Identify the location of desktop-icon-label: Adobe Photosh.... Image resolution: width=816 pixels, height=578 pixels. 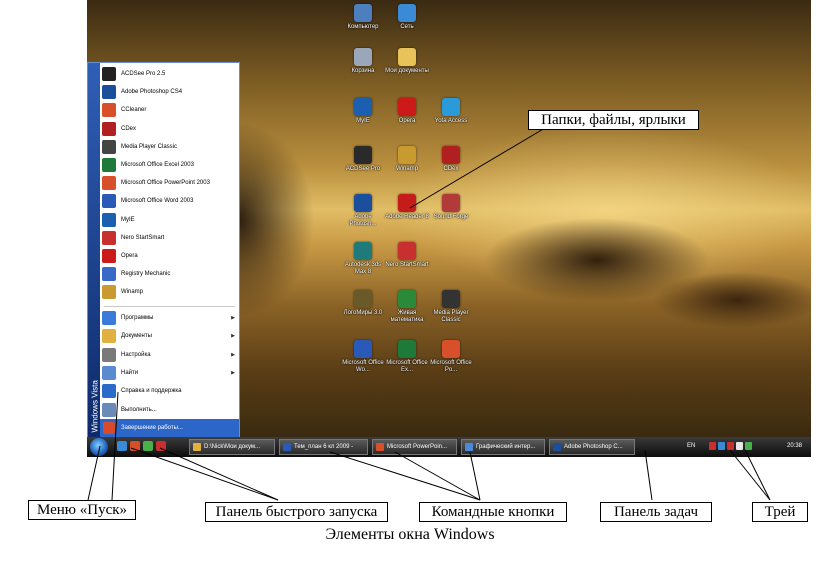
(363, 220).